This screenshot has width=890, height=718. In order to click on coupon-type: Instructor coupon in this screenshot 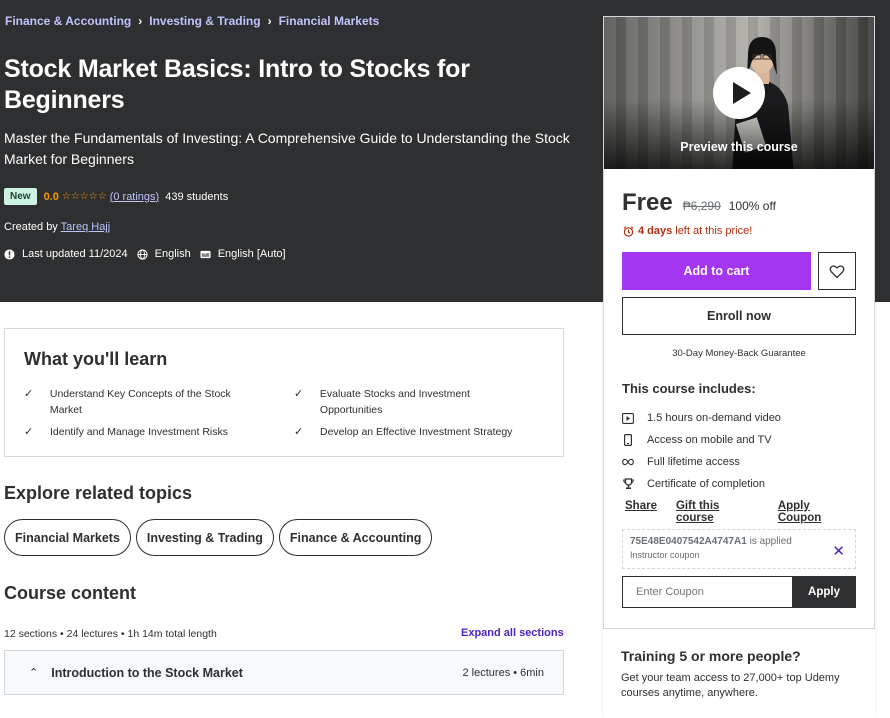, I will do `click(665, 555)`.